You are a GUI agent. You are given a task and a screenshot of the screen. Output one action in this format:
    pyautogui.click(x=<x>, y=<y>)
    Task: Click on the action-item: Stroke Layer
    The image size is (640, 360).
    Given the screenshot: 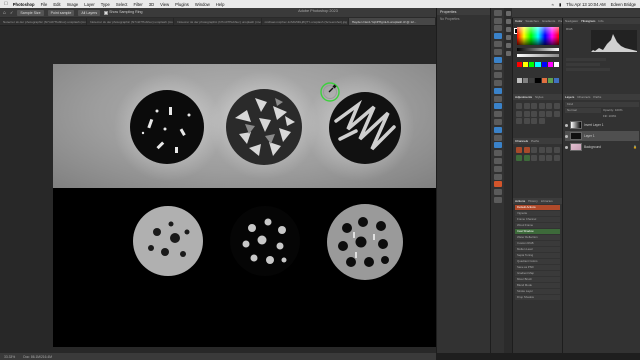 What is the action you would take?
    pyautogui.click(x=537, y=291)
    